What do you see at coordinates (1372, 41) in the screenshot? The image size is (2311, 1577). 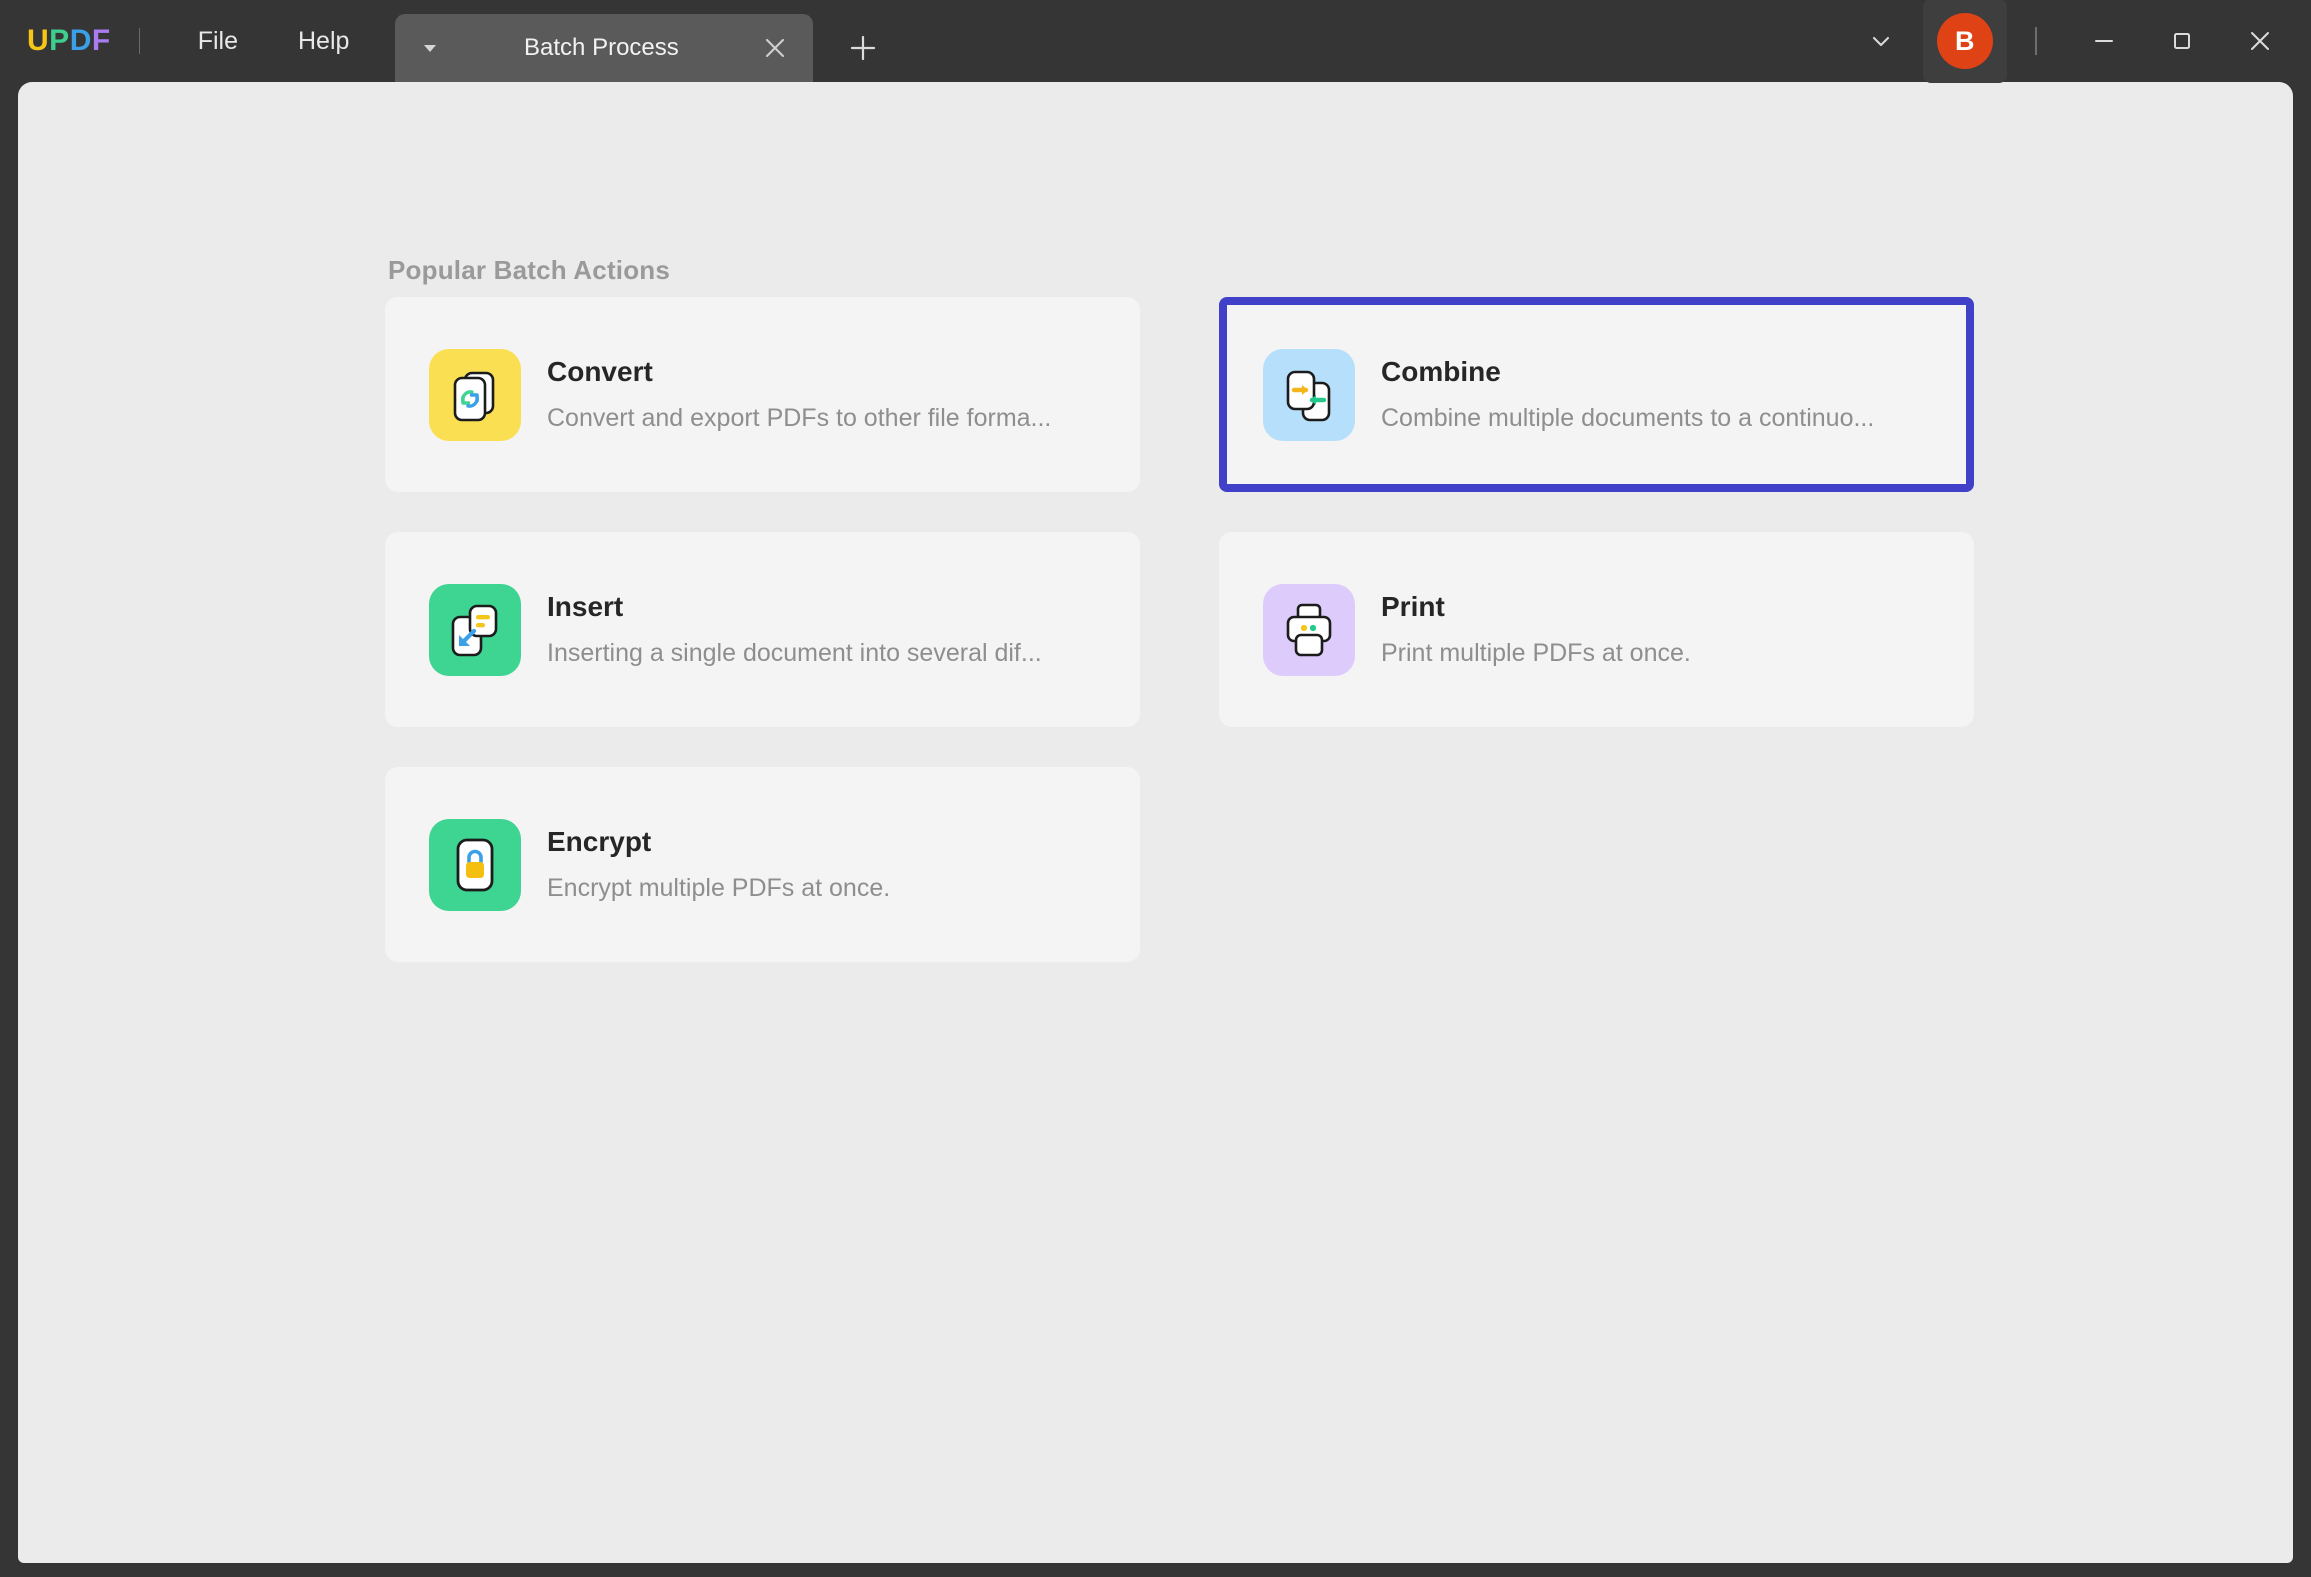 I see `title-bar-spacer` at bounding box center [1372, 41].